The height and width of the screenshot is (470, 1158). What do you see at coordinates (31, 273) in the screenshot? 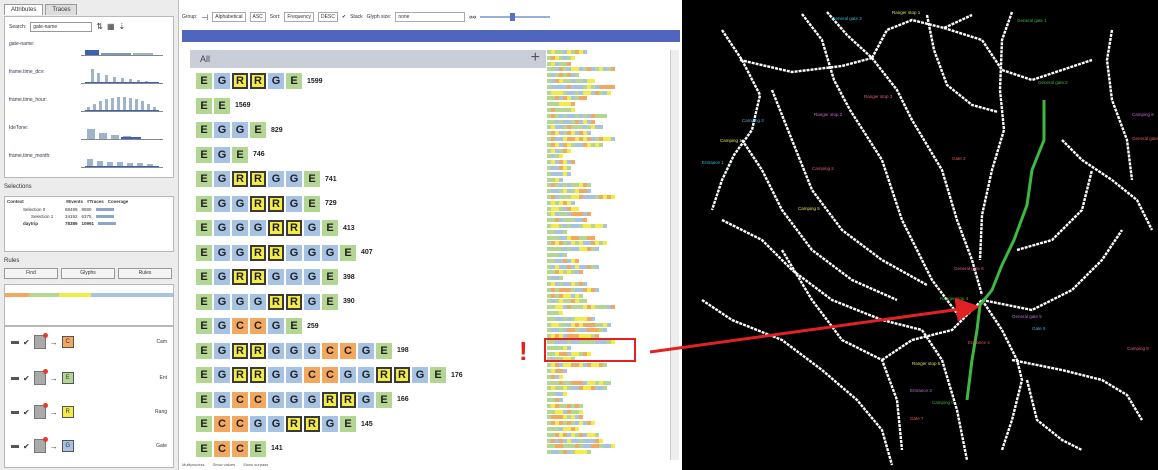
I see `find-button: Find` at bounding box center [31, 273].